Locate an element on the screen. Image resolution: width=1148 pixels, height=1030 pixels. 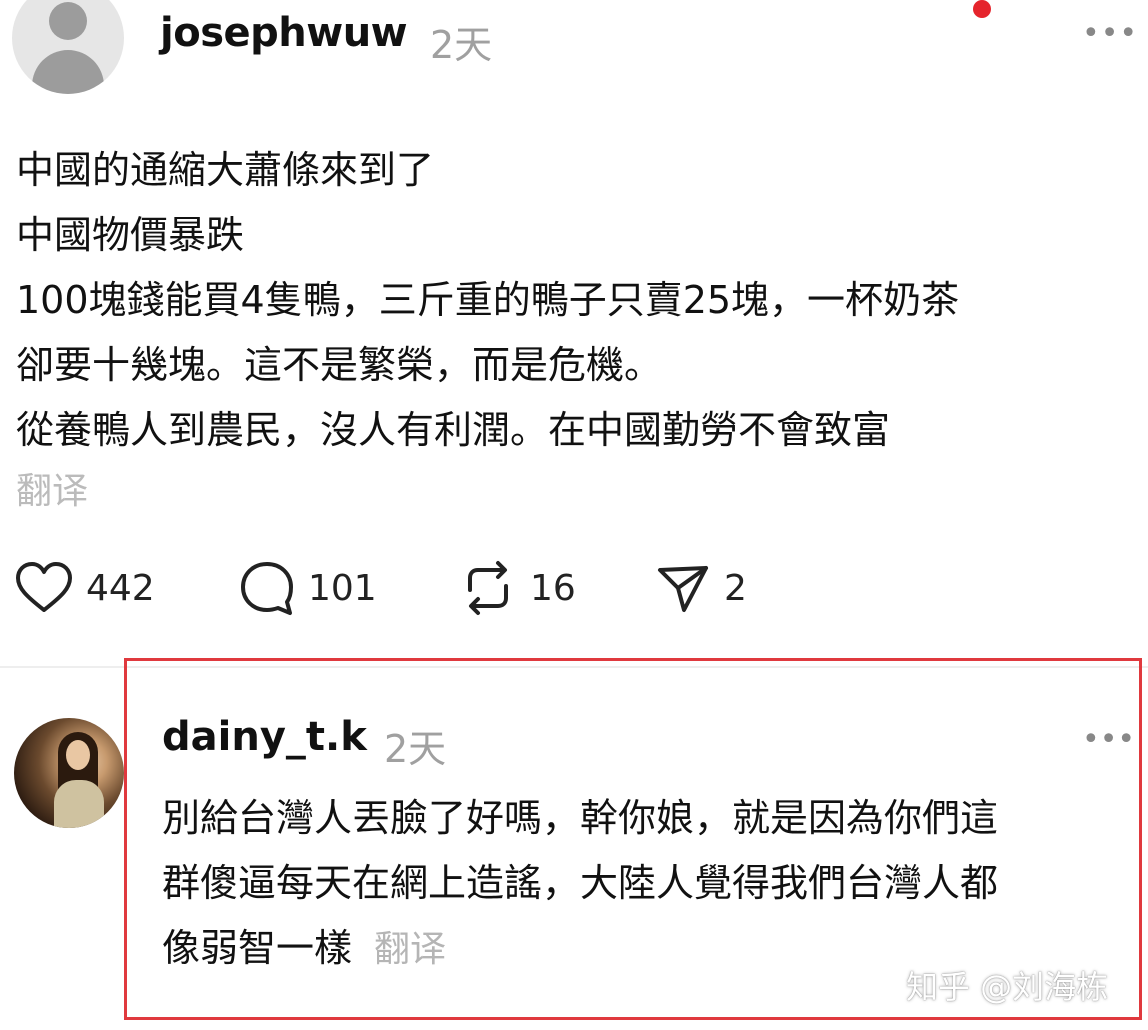
reply-line: 群傻逼每天在網上造謠，大陸人覺得我們台灣人都 is located at coordinates (580, 883).